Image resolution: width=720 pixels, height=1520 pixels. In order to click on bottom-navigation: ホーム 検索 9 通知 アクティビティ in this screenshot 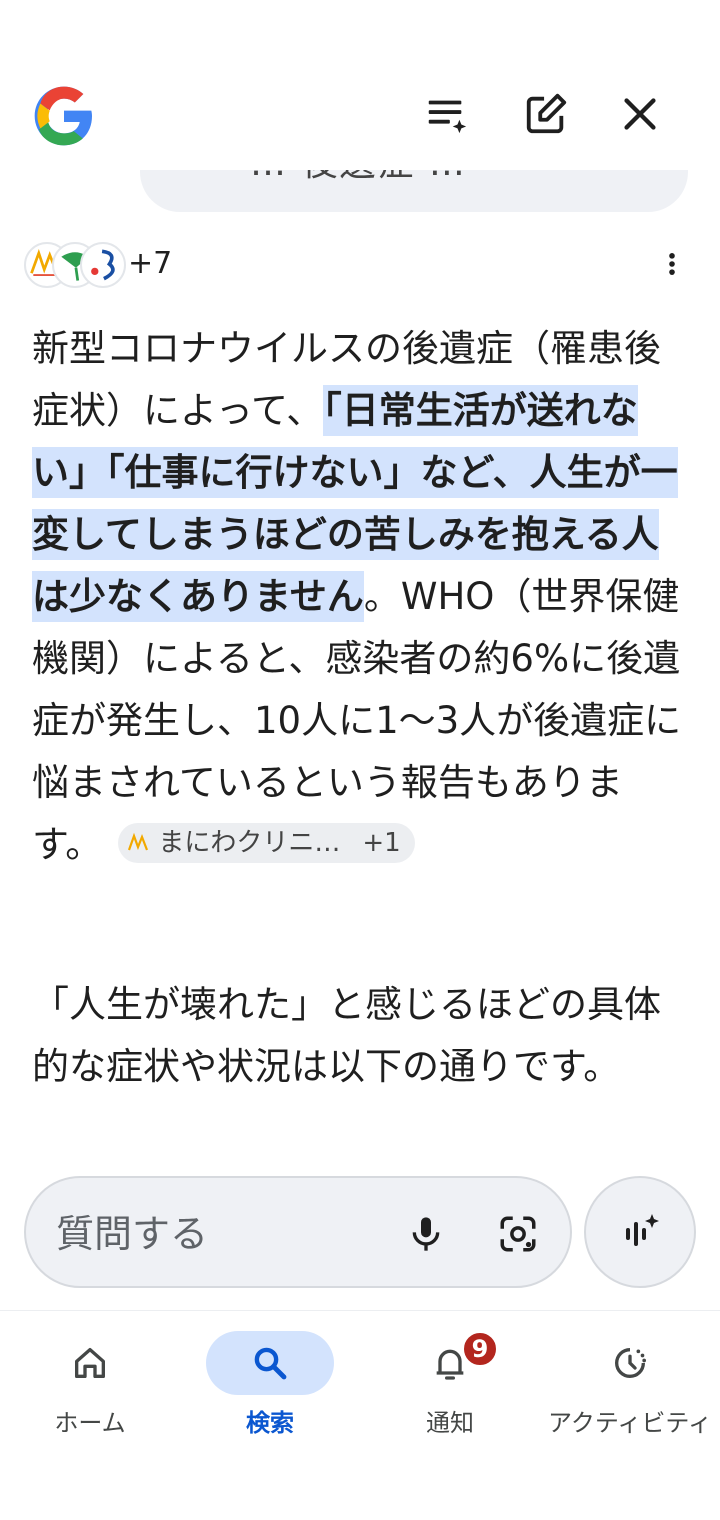, I will do `click(360, 1415)`.